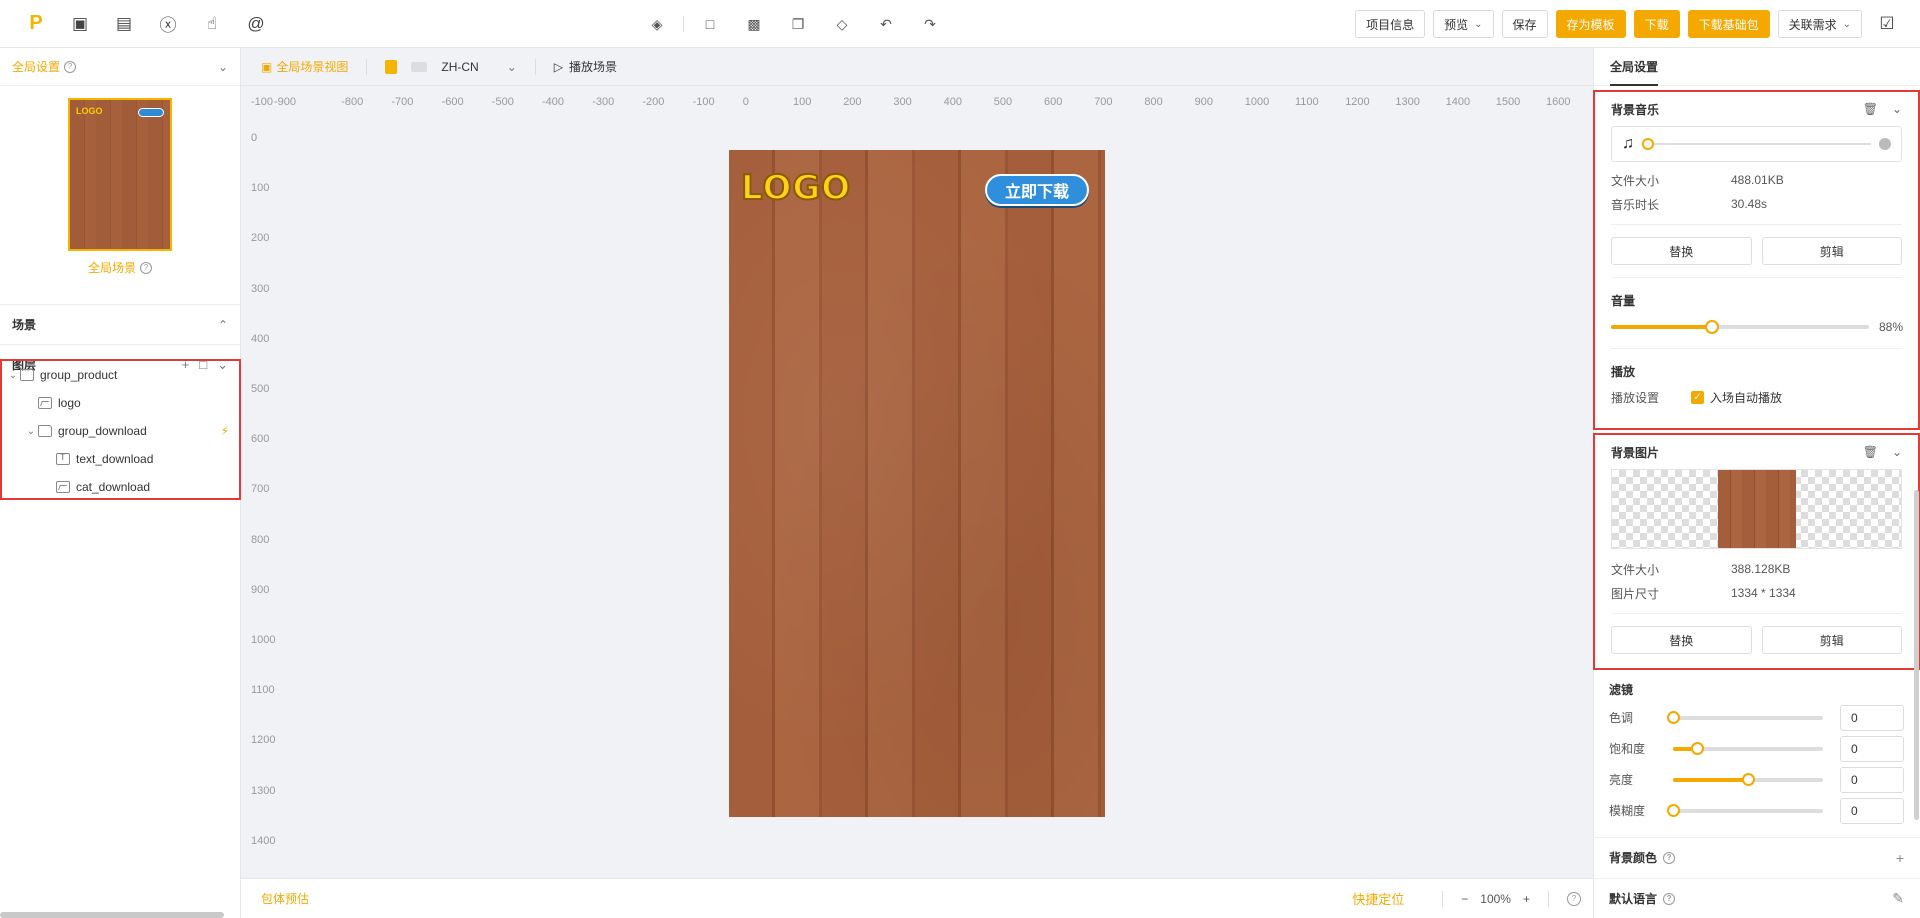 The image size is (1920, 918). Describe the element at coordinates (112, 915) in the screenshot. I see `left-panel-scrollbar` at that location.